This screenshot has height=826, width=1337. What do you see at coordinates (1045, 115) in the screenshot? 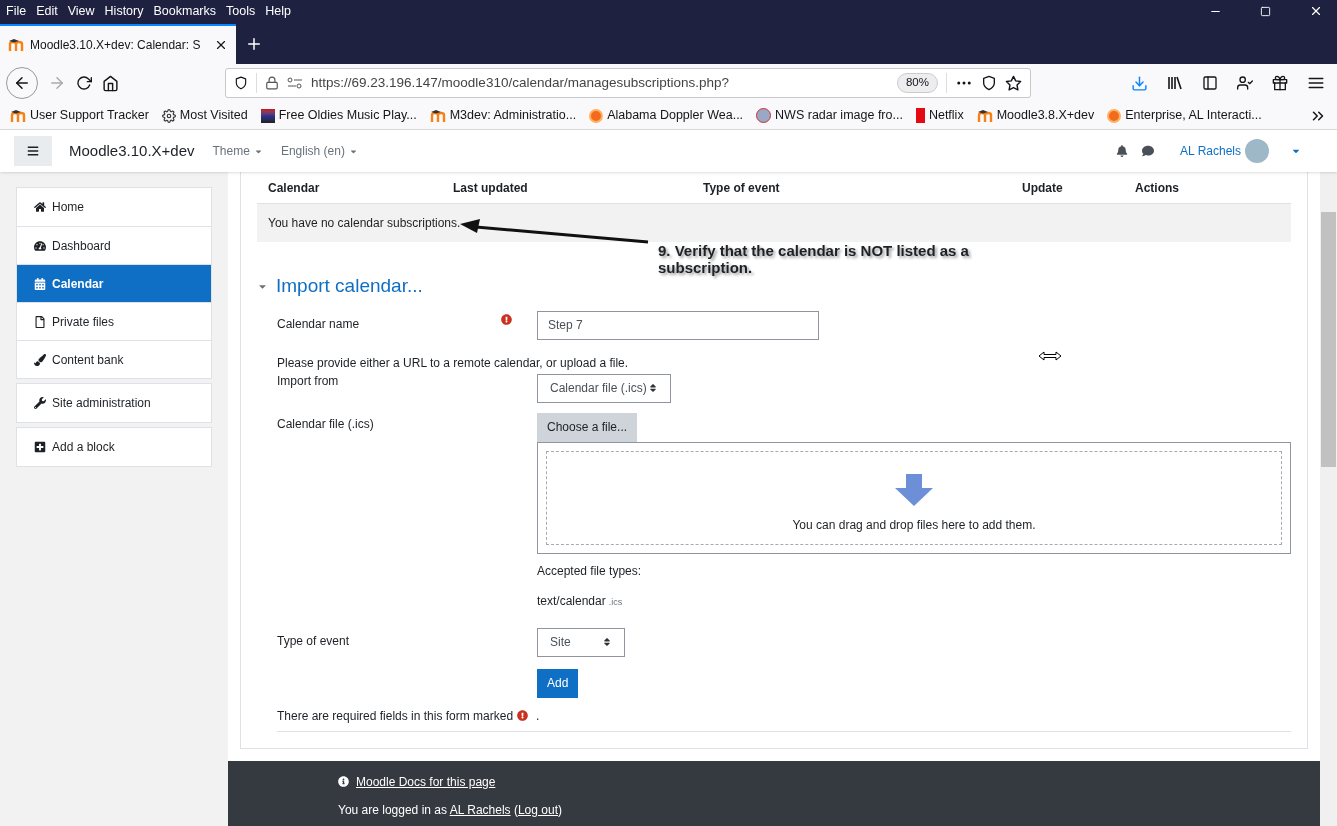
I see `bookmark-link: Moodle3.8.X+dev` at bounding box center [1045, 115].